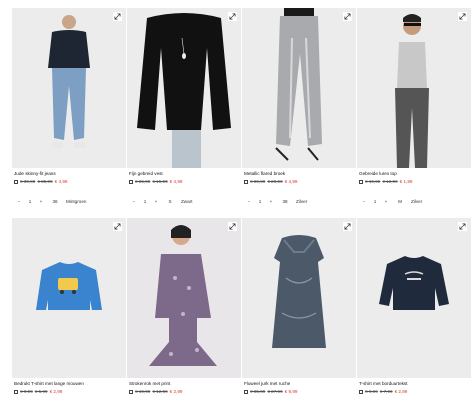  What do you see at coordinates (170, 201) in the screenshot?
I see `size-selector: S` at bounding box center [170, 201].